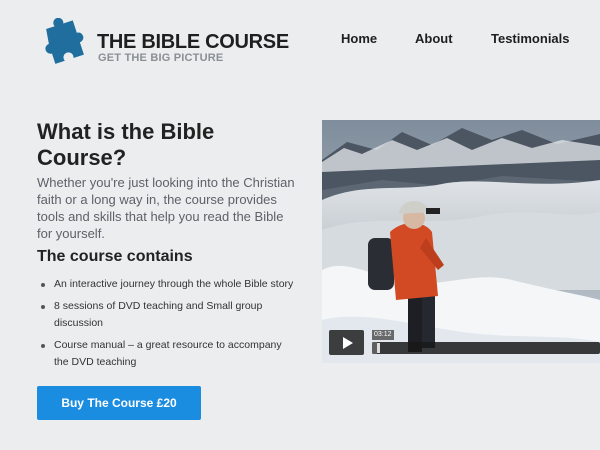 The image size is (600, 450). What do you see at coordinates (434, 38) in the screenshot?
I see `nav-about: About` at bounding box center [434, 38].